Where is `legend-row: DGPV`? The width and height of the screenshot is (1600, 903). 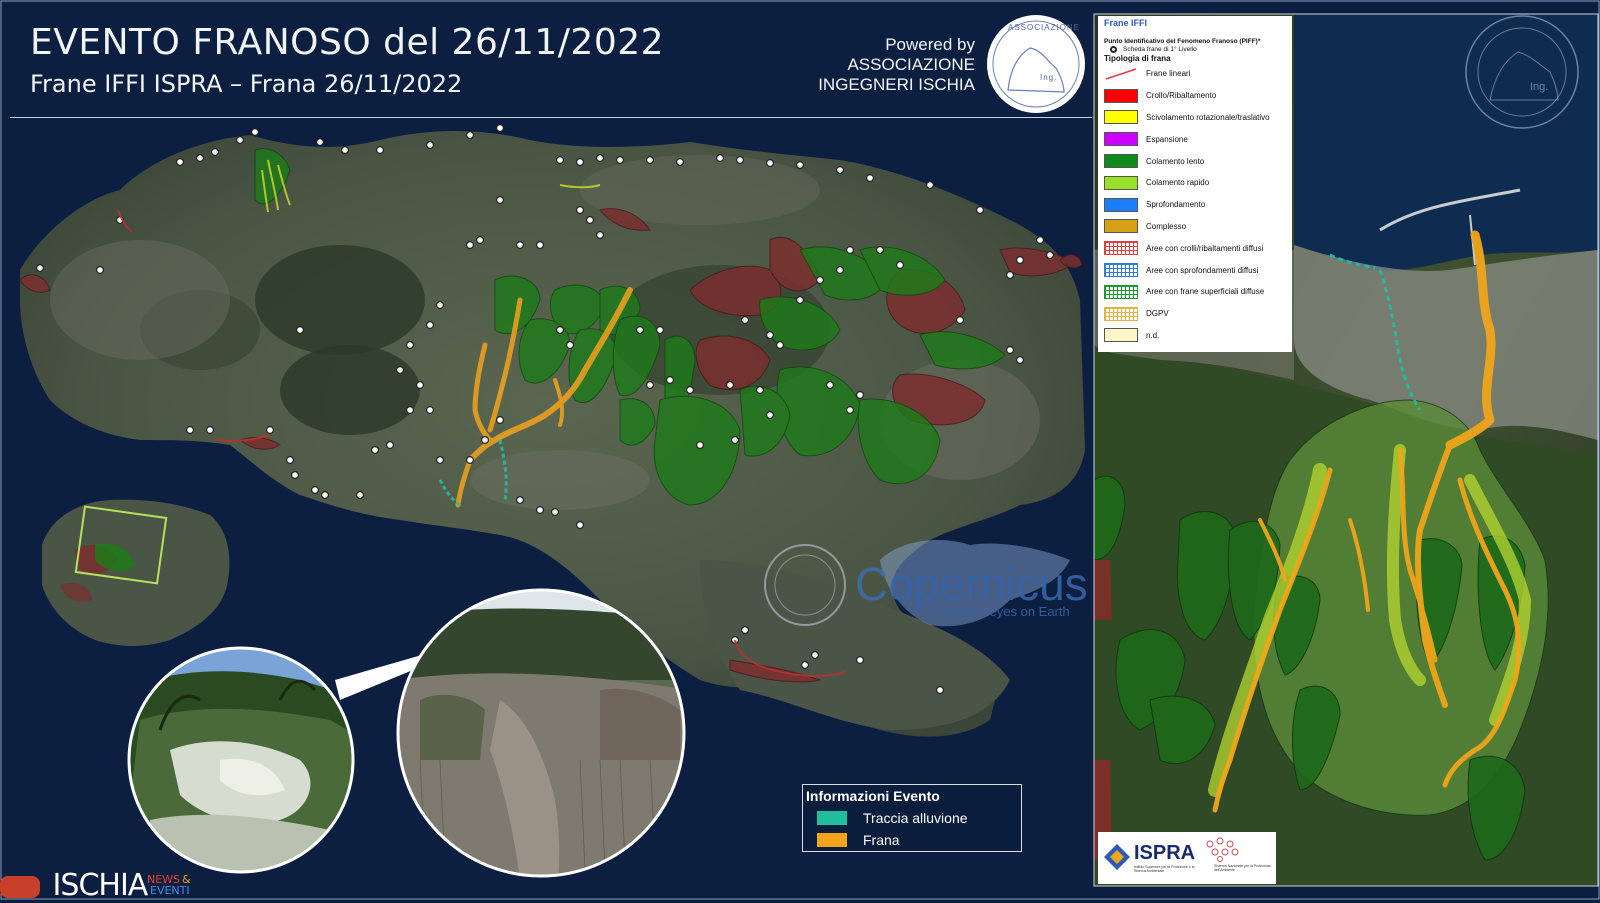
legend-row: DGPV is located at coordinates (1195, 314).